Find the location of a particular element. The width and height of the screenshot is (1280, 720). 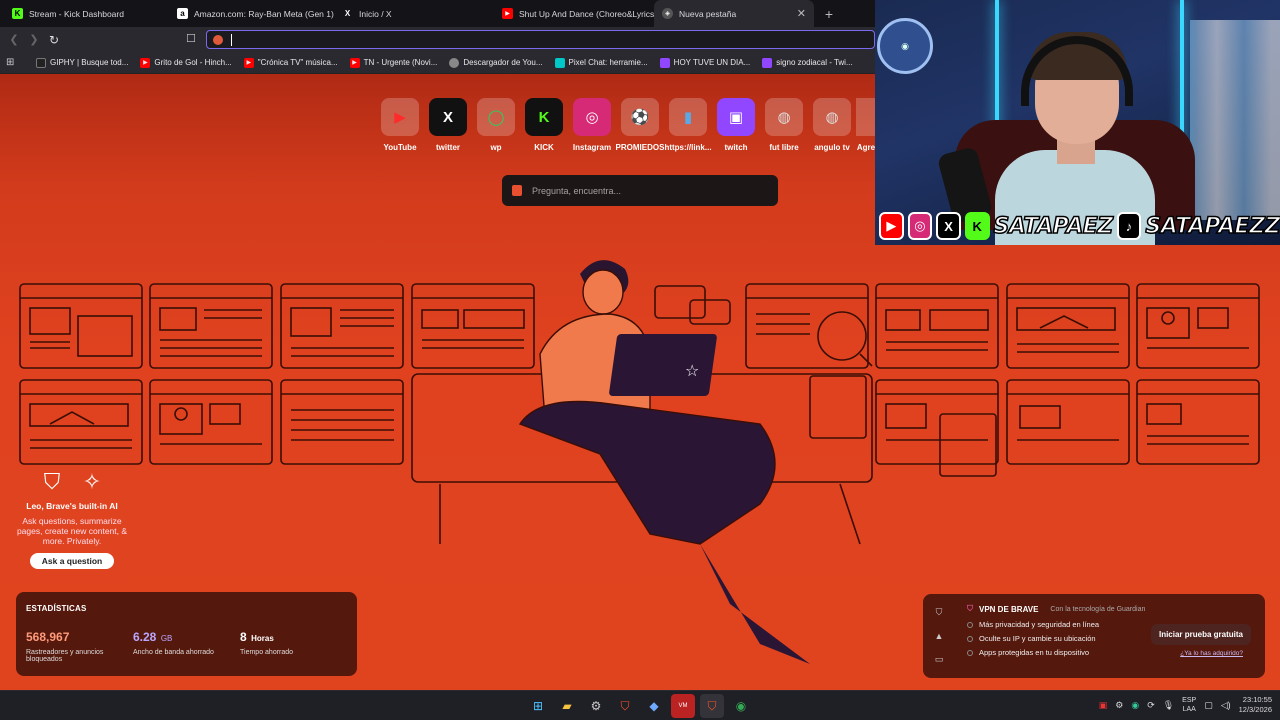

tab-title: Inicio / X is located at coordinates (375, 13).